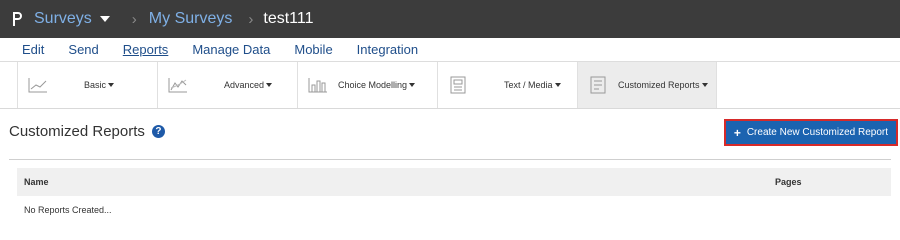 The width and height of the screenshot is (900, 240). What do you see at coordinates (77, 131) in the screenshot?
I see `page-title-text: Customized Reports` at bounding box center [77, 131].